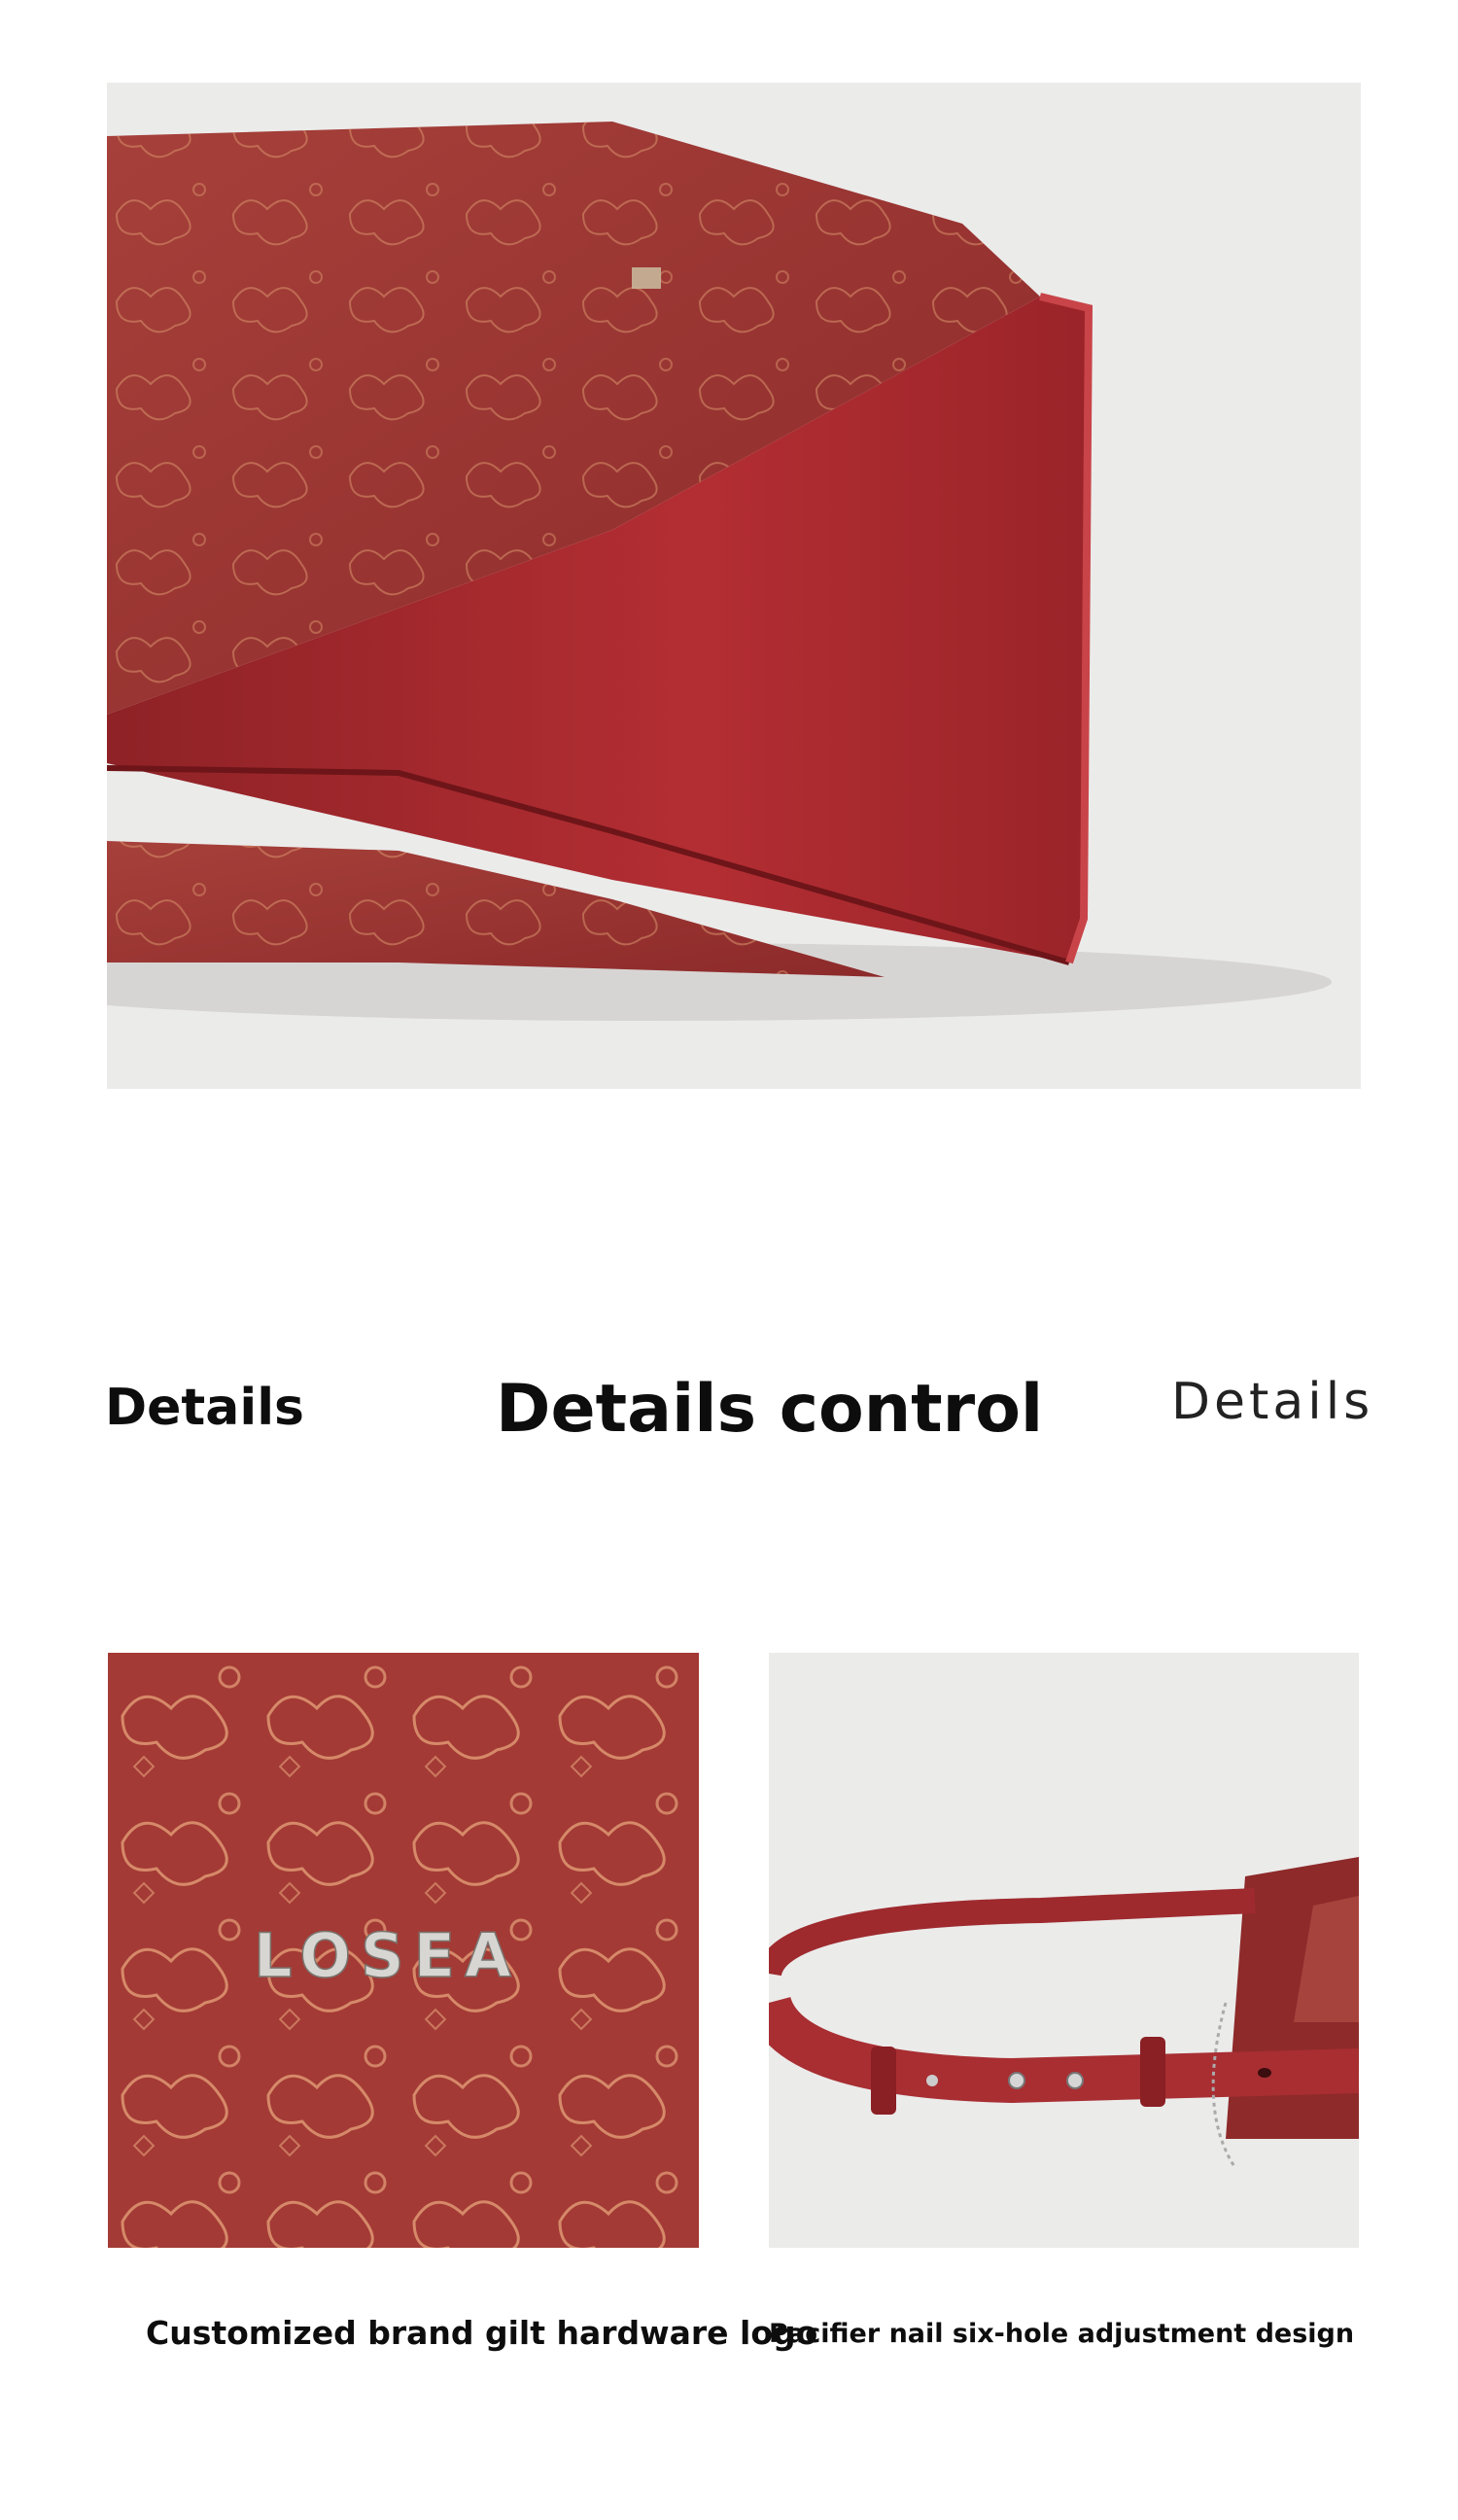  I want to click on details-heading-right: Details, so click(1272, 1402).